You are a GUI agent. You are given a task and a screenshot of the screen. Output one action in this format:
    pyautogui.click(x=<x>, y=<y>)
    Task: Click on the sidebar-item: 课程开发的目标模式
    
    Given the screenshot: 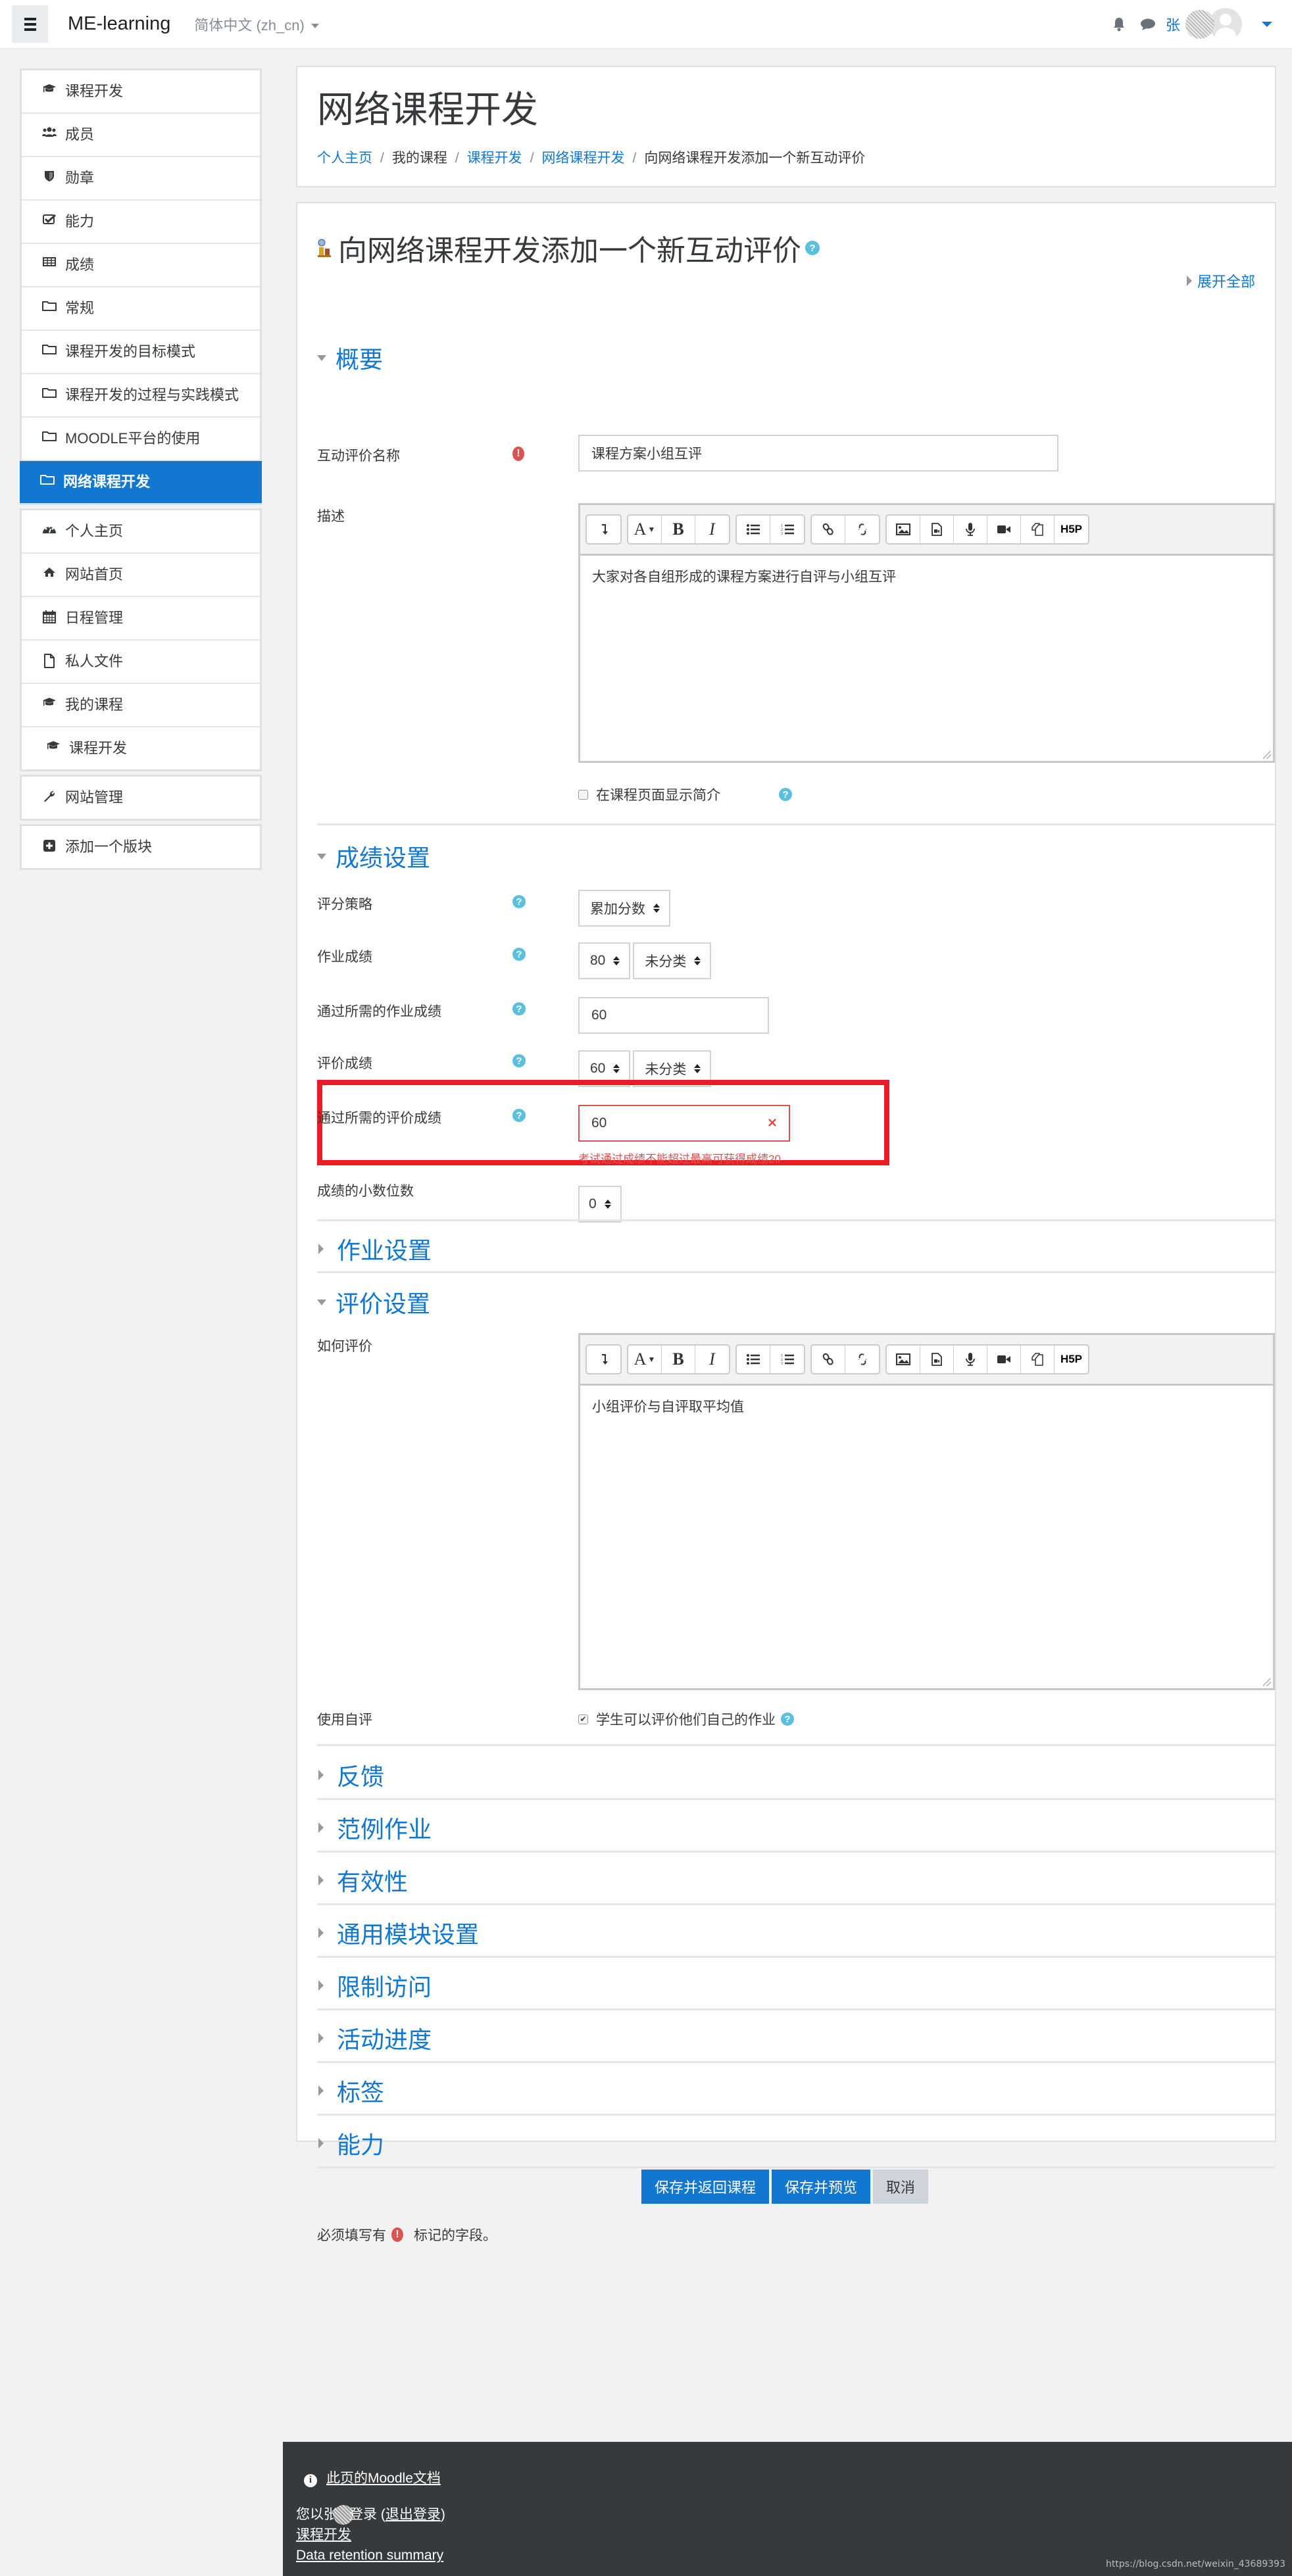 What is the action you would take?
    pyautogui.click(x=141, y=353)
    